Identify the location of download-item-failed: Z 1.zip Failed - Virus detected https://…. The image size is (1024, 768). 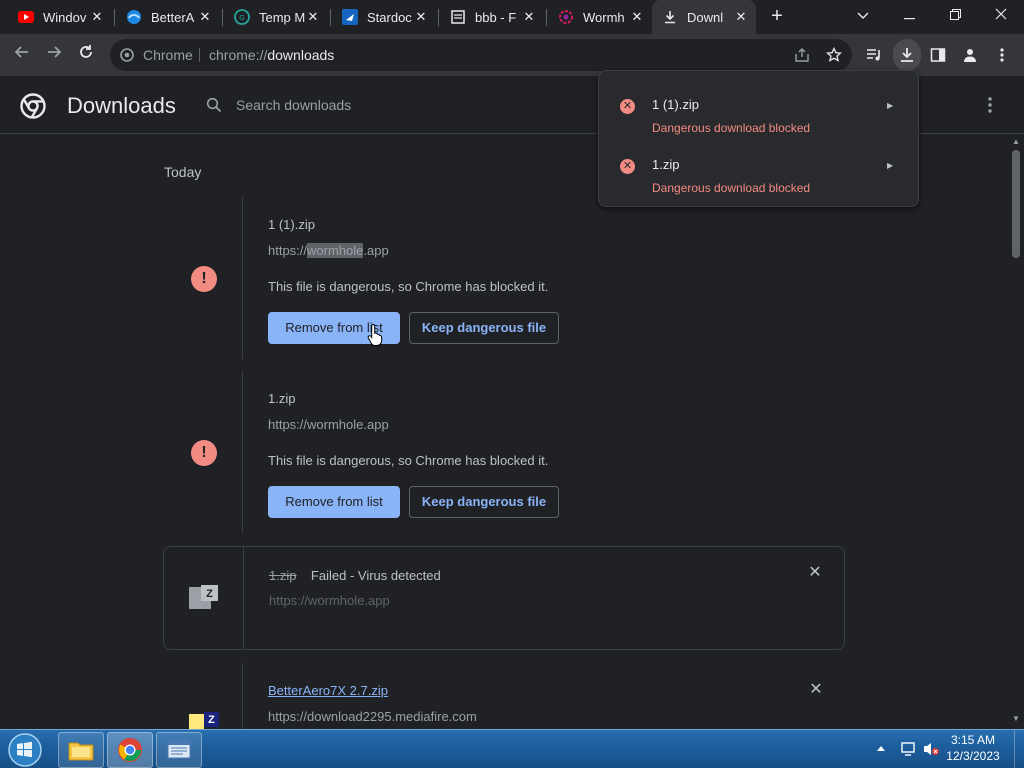
(504, 598).